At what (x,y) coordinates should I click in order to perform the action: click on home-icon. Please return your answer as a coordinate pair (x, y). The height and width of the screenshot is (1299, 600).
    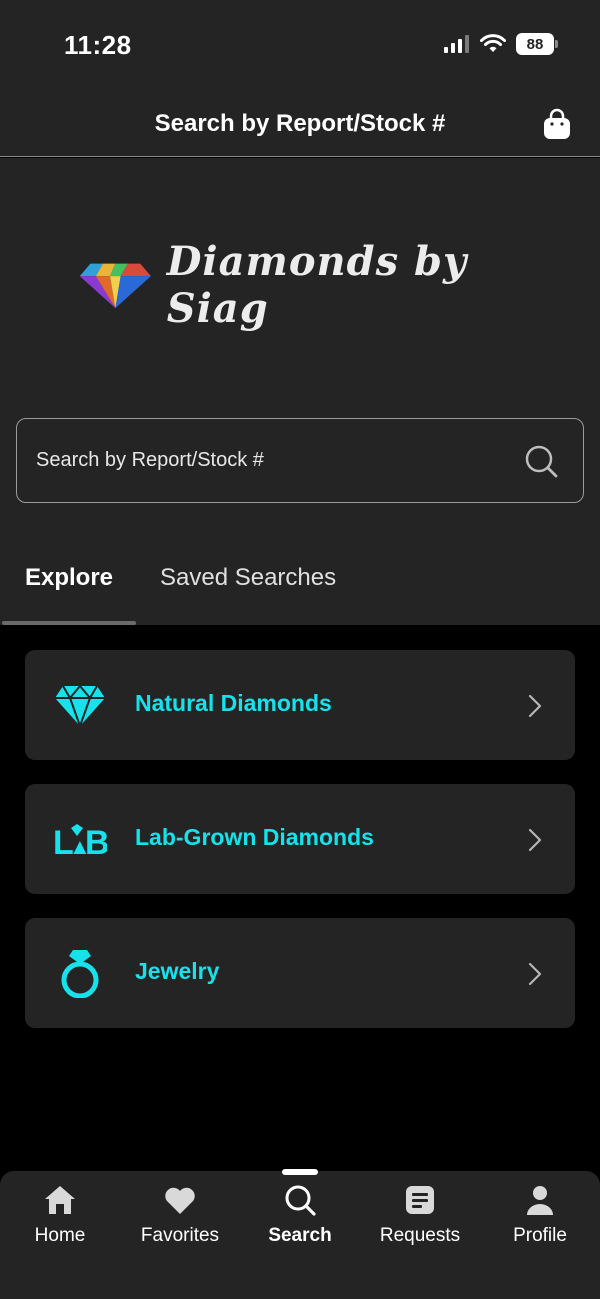
    Looking at the image, I should click on (60, 1200).